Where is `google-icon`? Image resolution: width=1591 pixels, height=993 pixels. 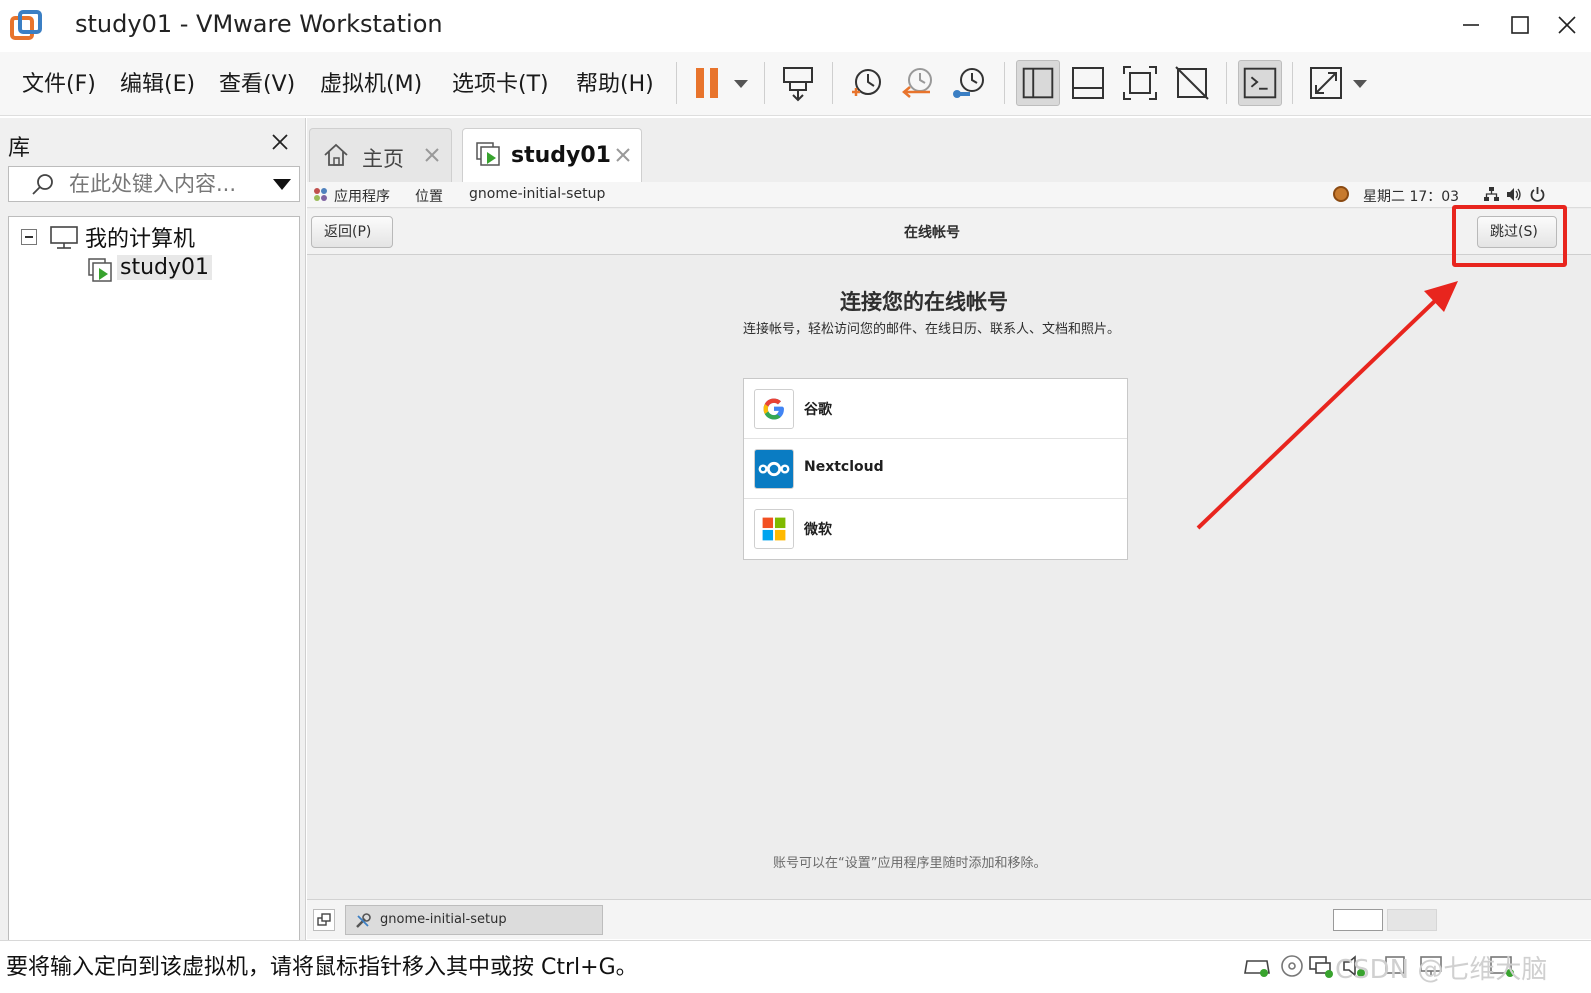 google-icon is located at coordinates (774, 409).